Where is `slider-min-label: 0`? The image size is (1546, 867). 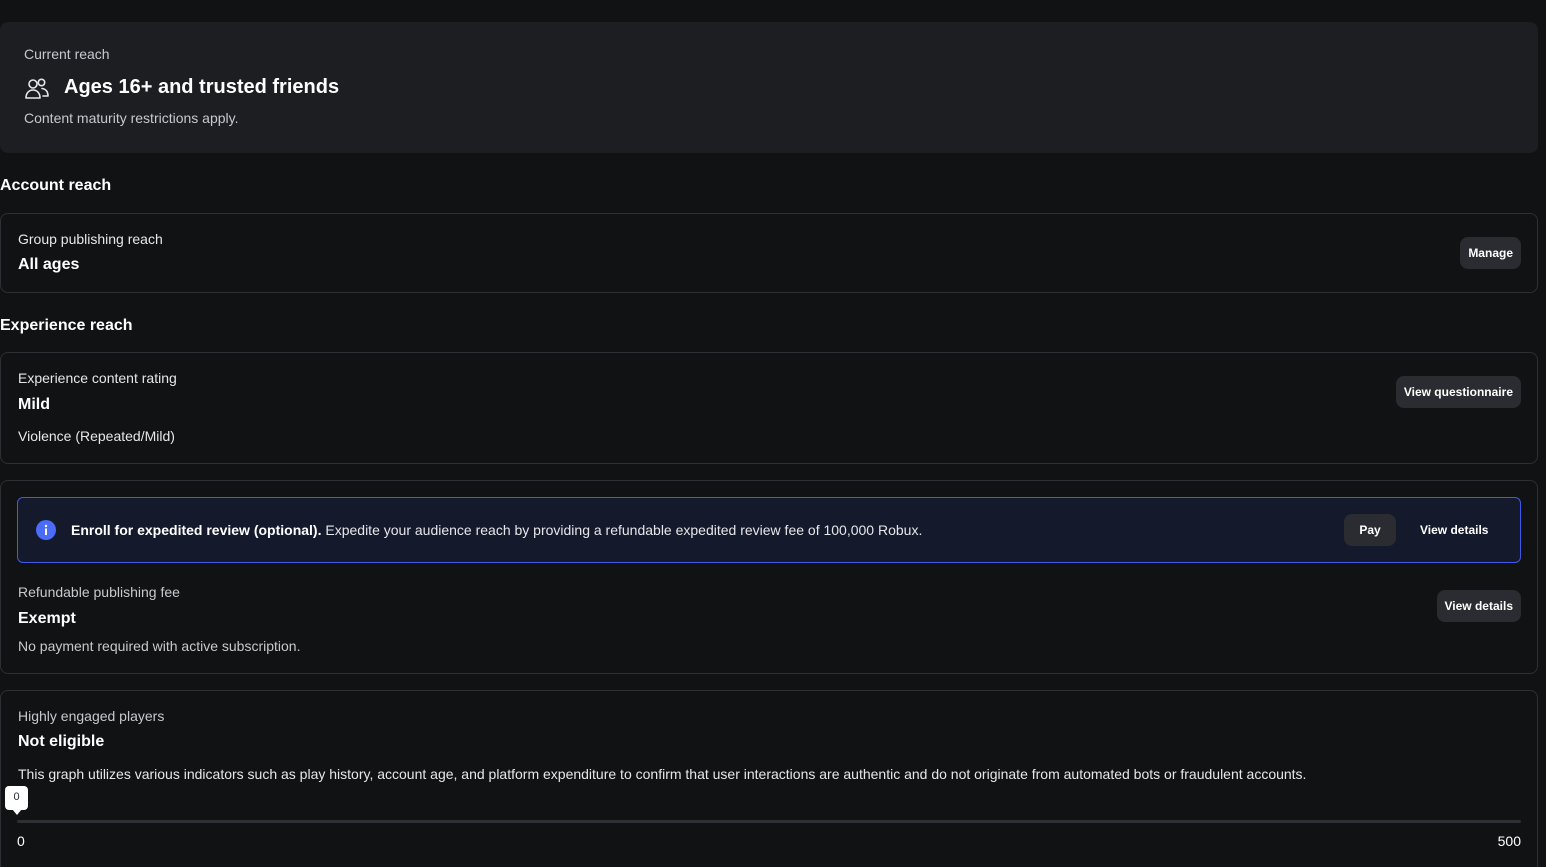
slider-min-label: 0 is located at coordinates (21, 841).